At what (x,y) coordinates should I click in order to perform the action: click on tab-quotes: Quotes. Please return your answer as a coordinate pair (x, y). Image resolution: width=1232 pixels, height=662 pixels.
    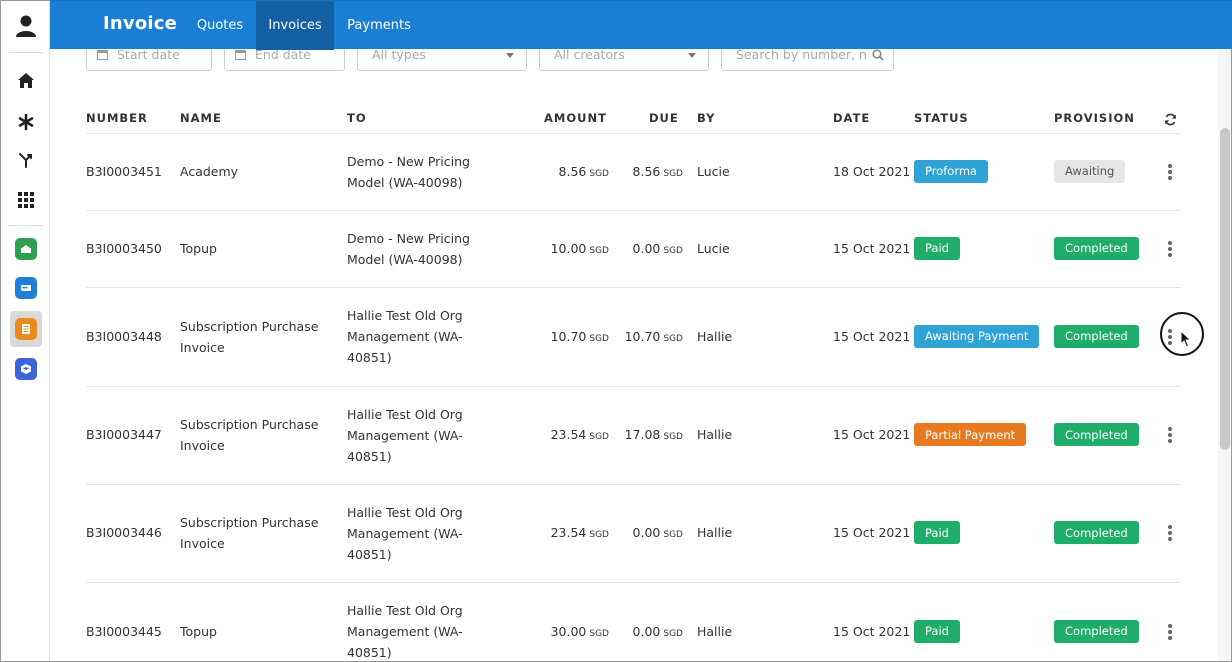
    Looking at the image, I should click on (220, 25).